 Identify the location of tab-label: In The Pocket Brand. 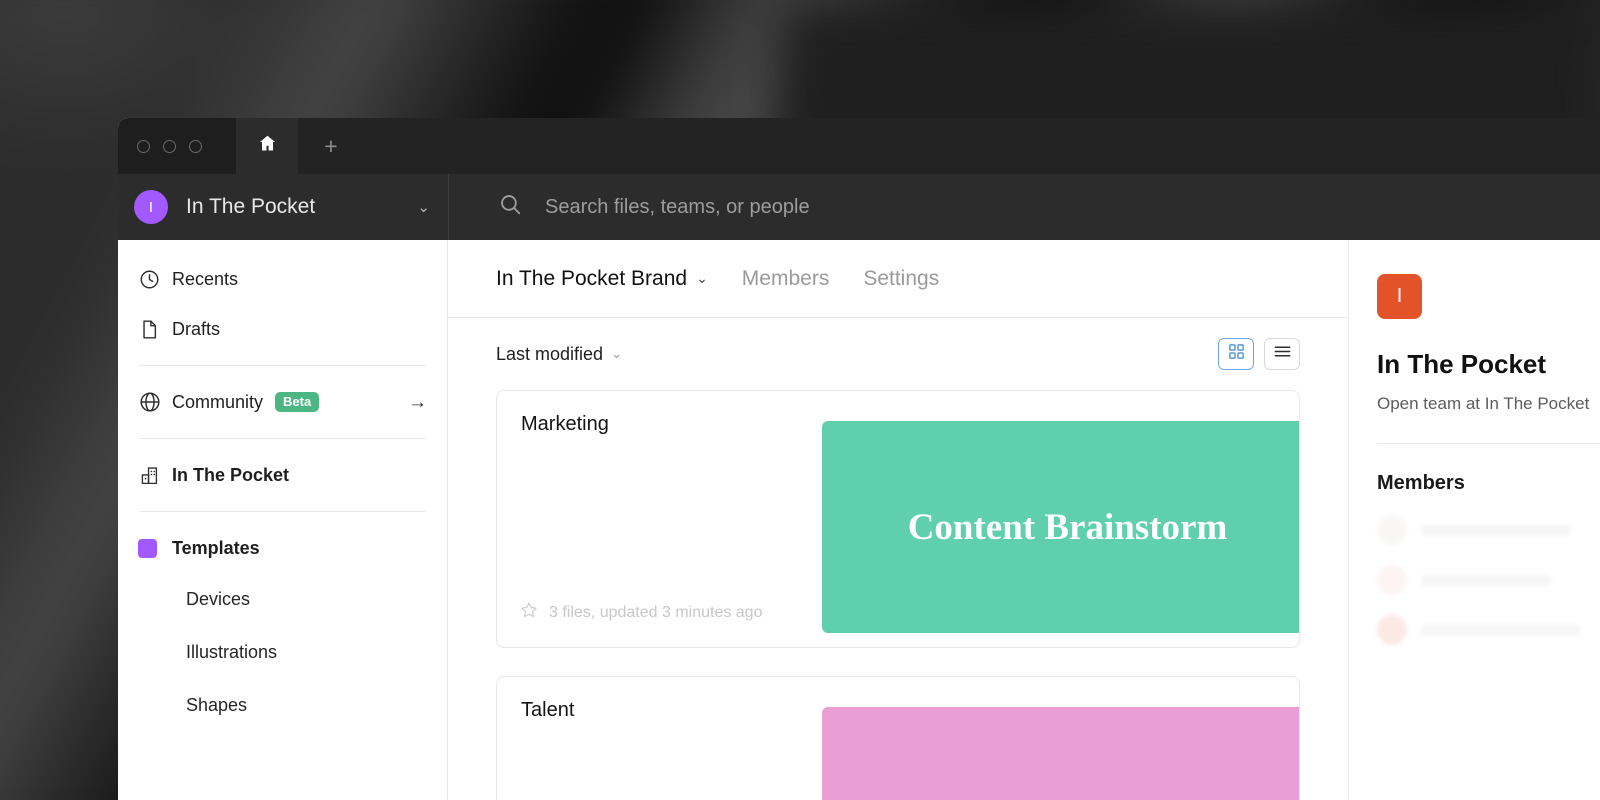
(592, 278).